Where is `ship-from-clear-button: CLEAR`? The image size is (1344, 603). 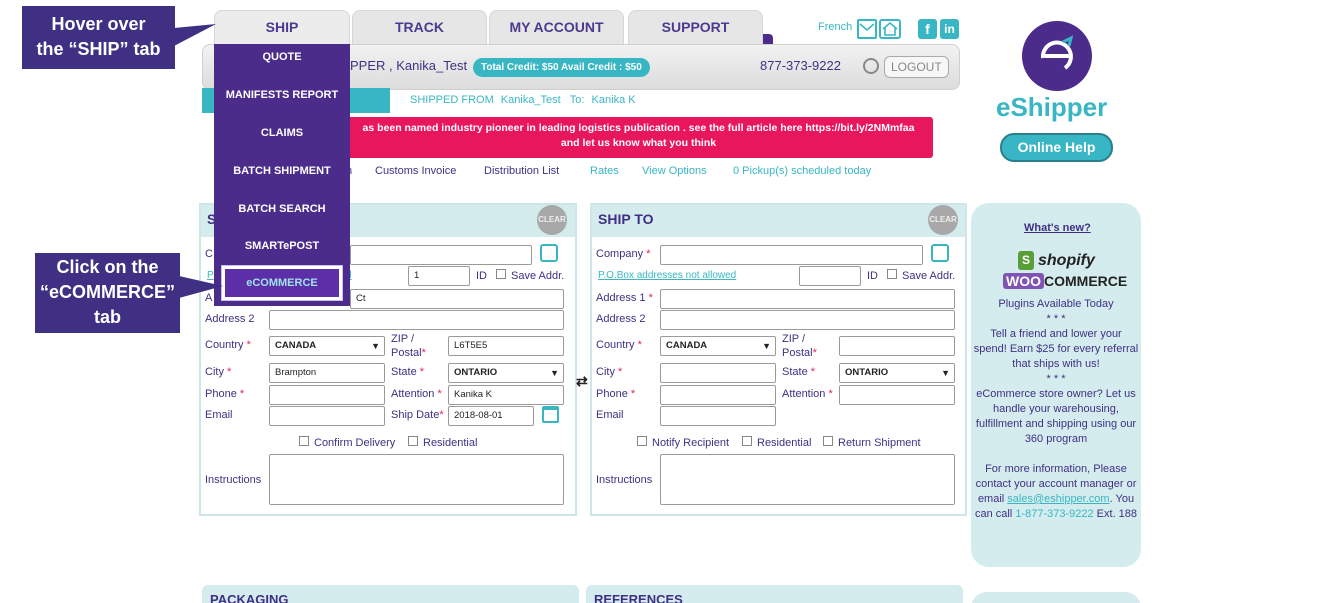
ship-from-clear-button: CLEAR is located at coordinates (552, 220).